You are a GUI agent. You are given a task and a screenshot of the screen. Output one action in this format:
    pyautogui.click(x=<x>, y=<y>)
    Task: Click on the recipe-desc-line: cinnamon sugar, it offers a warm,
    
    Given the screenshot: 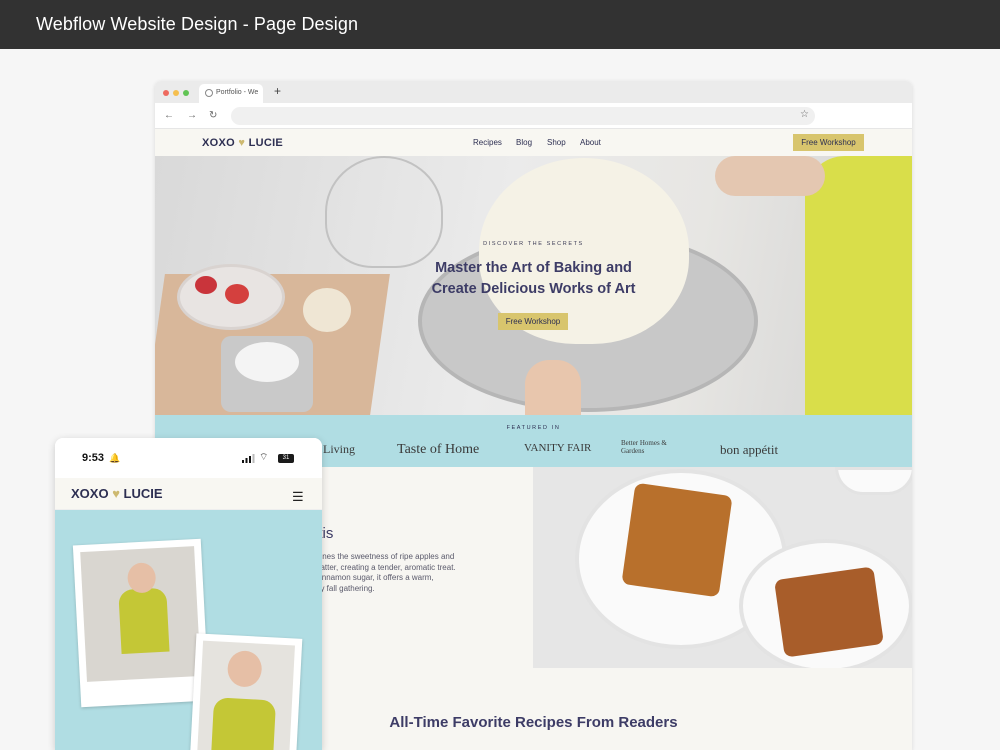 What is the action you would take?
    pyautogui.click(x=375, y=577)
    